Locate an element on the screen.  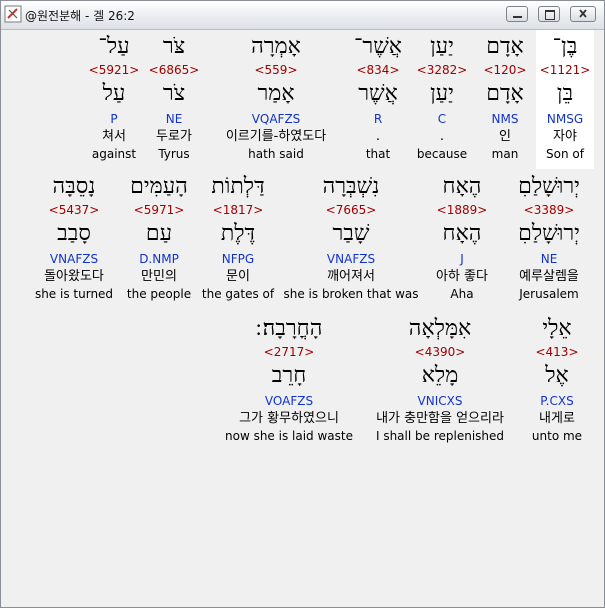
parsing-code: D.NMP is located at coordinates (159, 259).